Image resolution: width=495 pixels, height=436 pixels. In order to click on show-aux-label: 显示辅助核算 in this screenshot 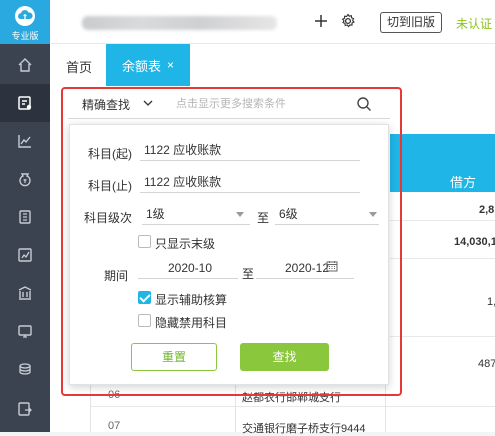, I will do `click(191, 299)`.